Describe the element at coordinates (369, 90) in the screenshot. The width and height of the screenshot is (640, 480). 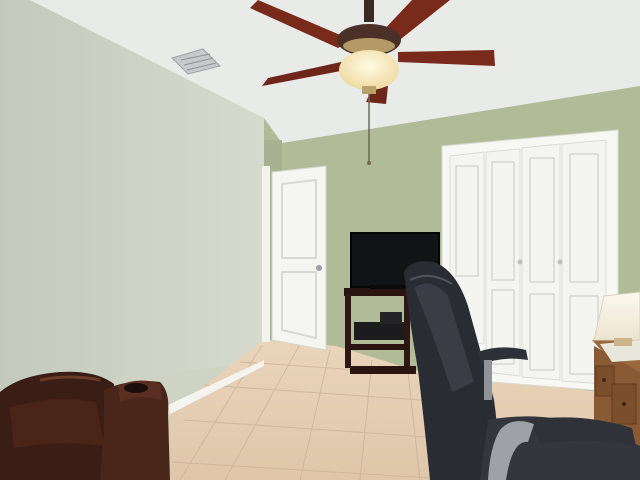
I see `fan-light-base` at that location.